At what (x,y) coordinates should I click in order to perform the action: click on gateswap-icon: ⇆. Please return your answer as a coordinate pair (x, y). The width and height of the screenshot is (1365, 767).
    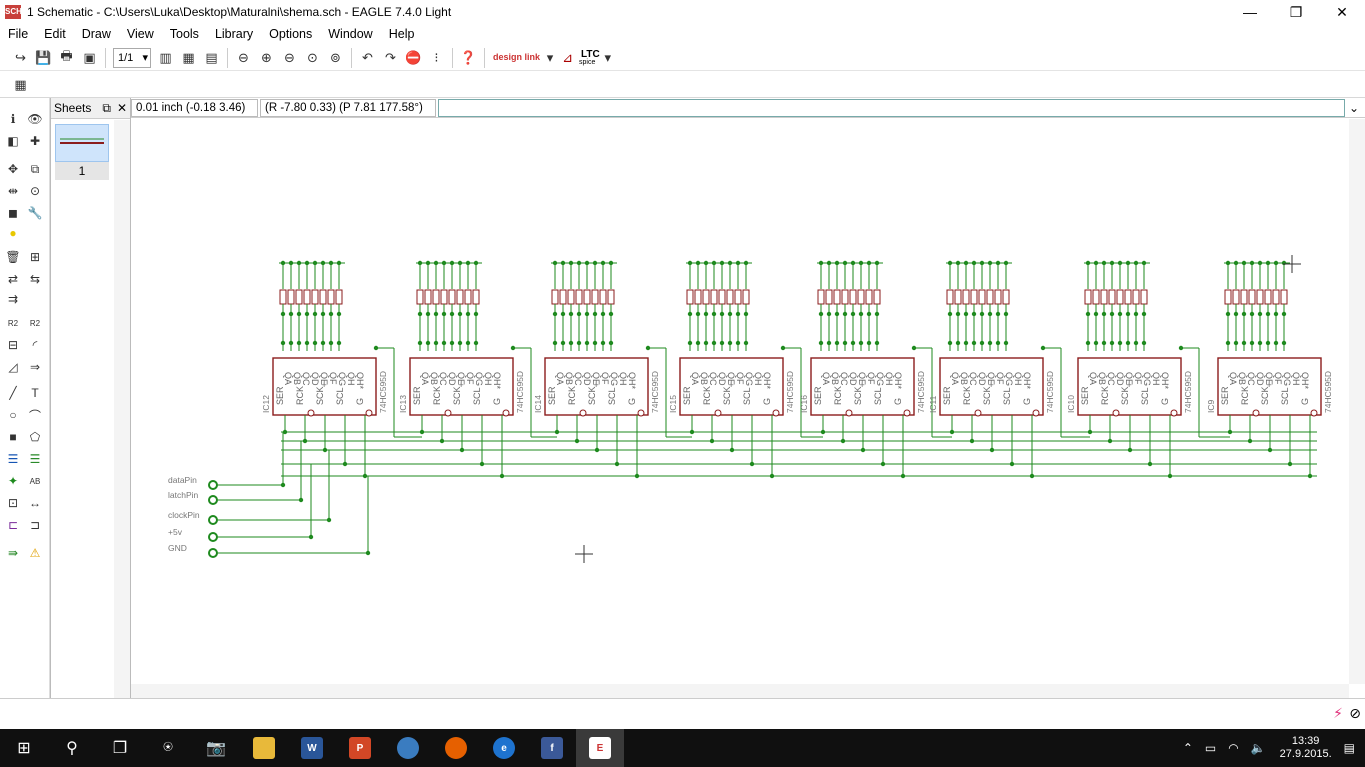
    Looking at the image, I should click on (35, 279).